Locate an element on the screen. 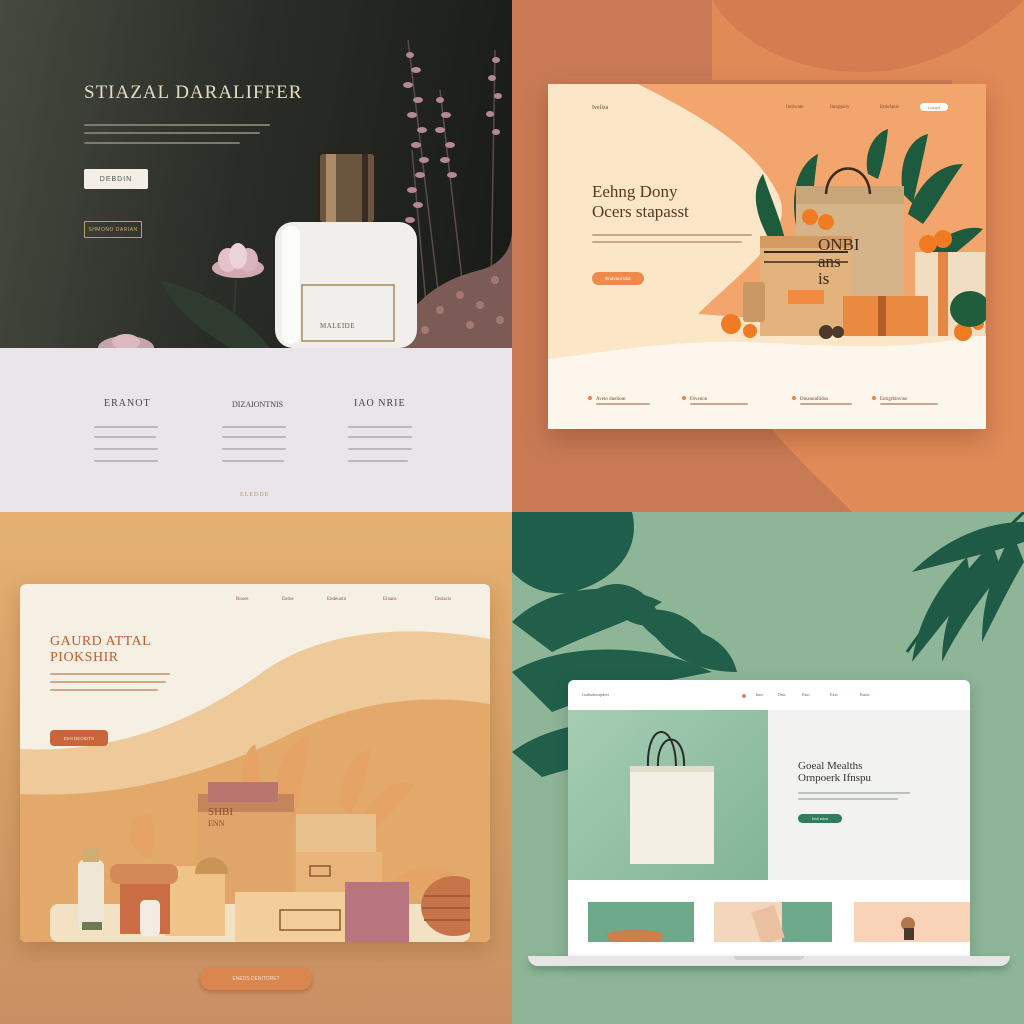 The image size is (1024, 1024). feature-title: Entigrbinvine is located at coordinates (894, 399).